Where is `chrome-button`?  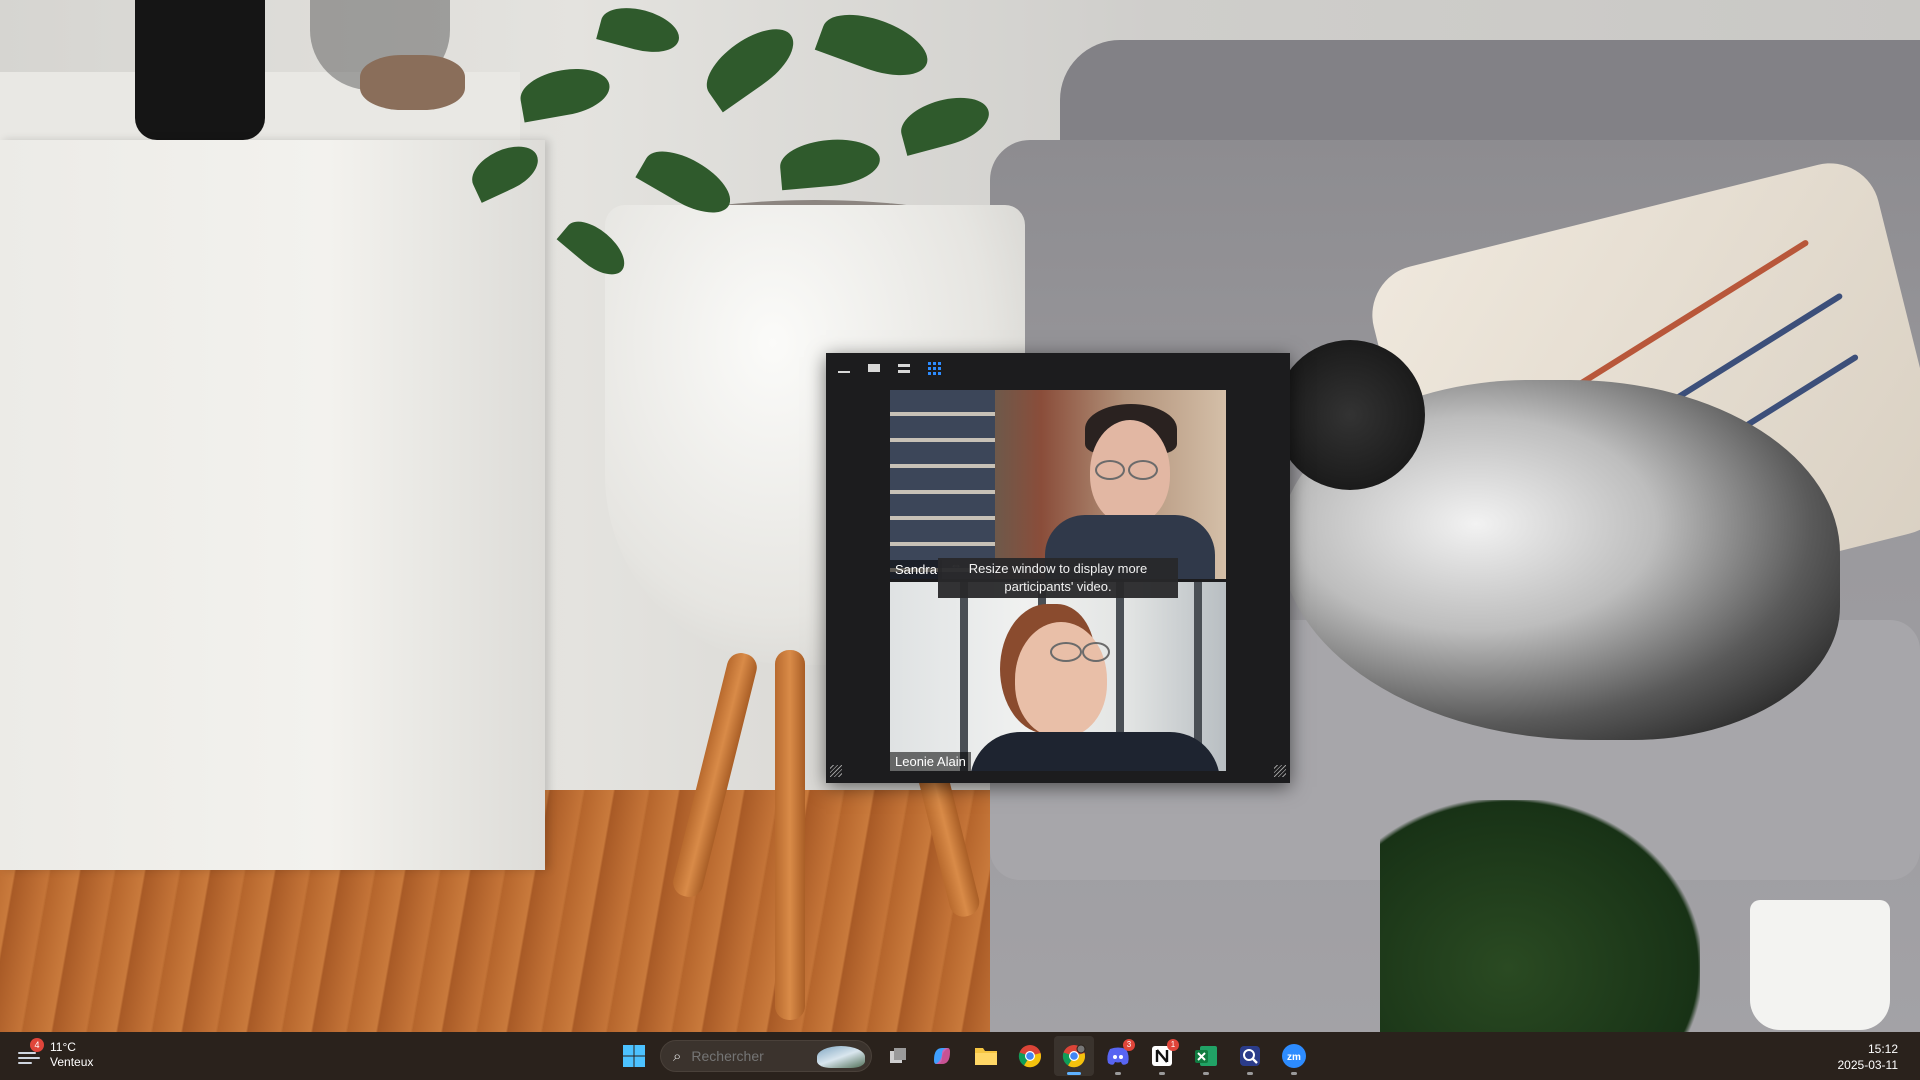 chrome-button is located at coordinates (1030, 1056).